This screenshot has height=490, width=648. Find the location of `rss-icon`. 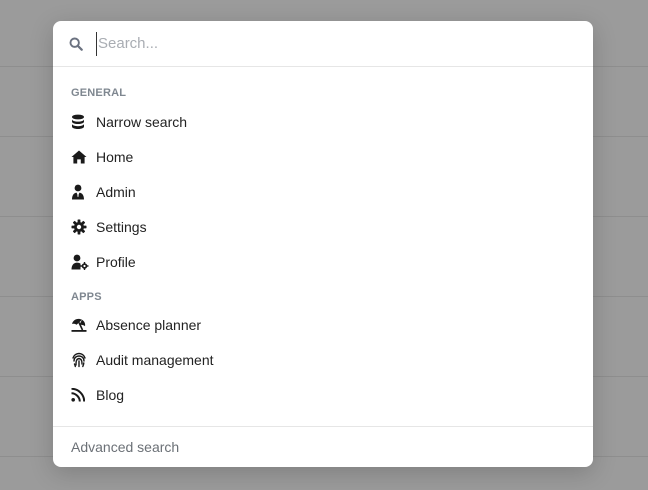

rss-icon is located at coordinates (80, 395).